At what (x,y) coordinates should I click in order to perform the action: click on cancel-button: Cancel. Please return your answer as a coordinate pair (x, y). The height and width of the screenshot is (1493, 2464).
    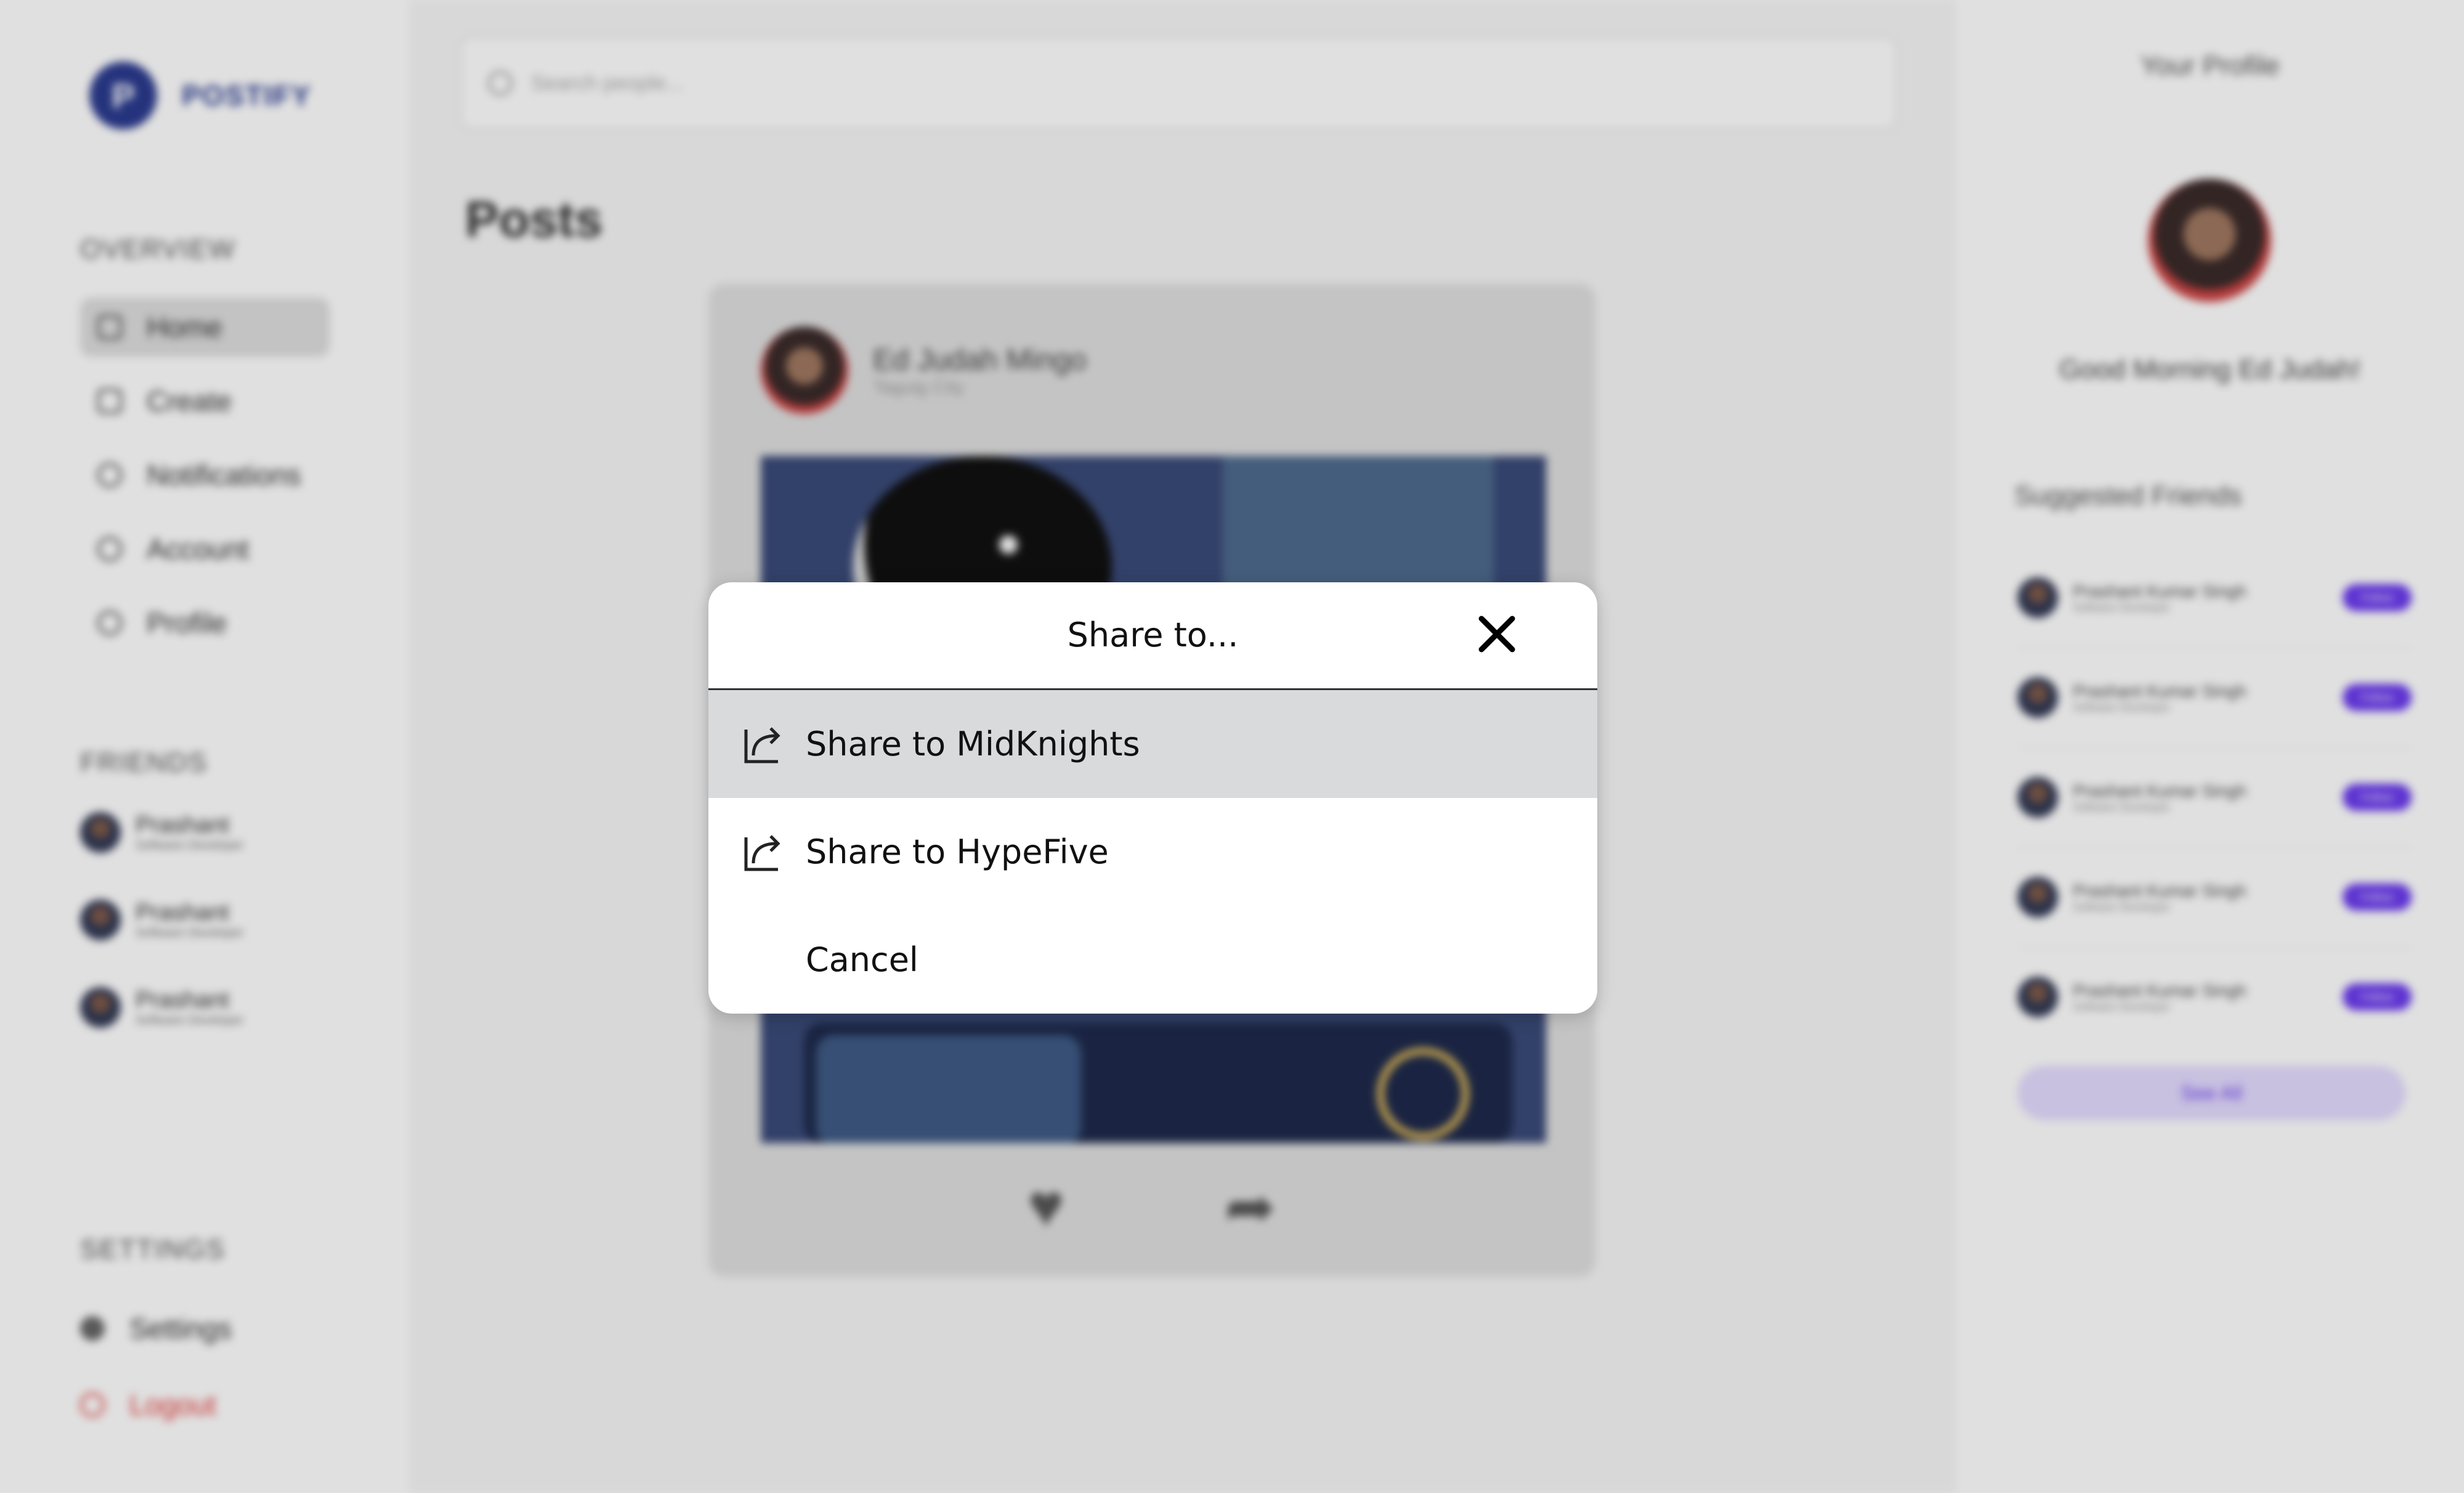
    Looking at the image, I should click on (1152, 960).